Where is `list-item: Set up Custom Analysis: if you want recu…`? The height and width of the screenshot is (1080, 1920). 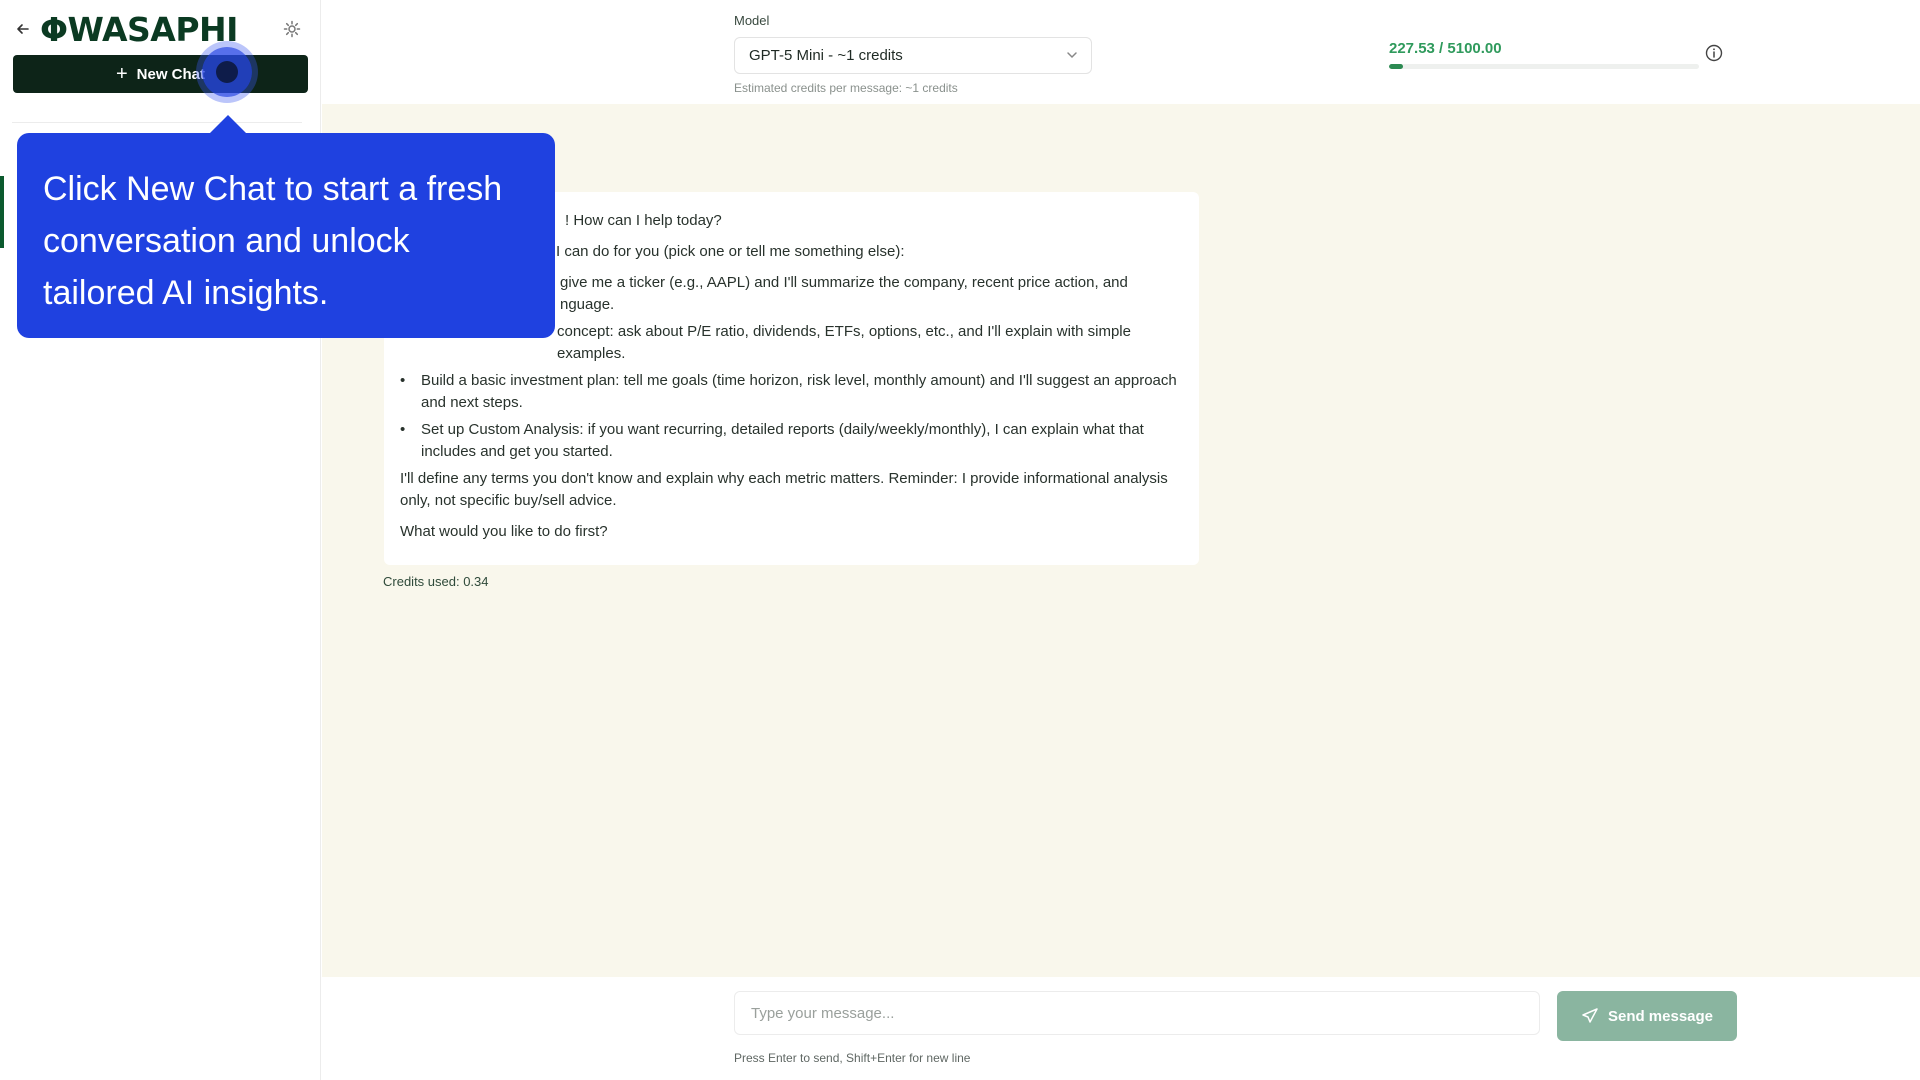 list-item: Set up Custom Analysis: if you want recu… is located at coordinates (791, 441).